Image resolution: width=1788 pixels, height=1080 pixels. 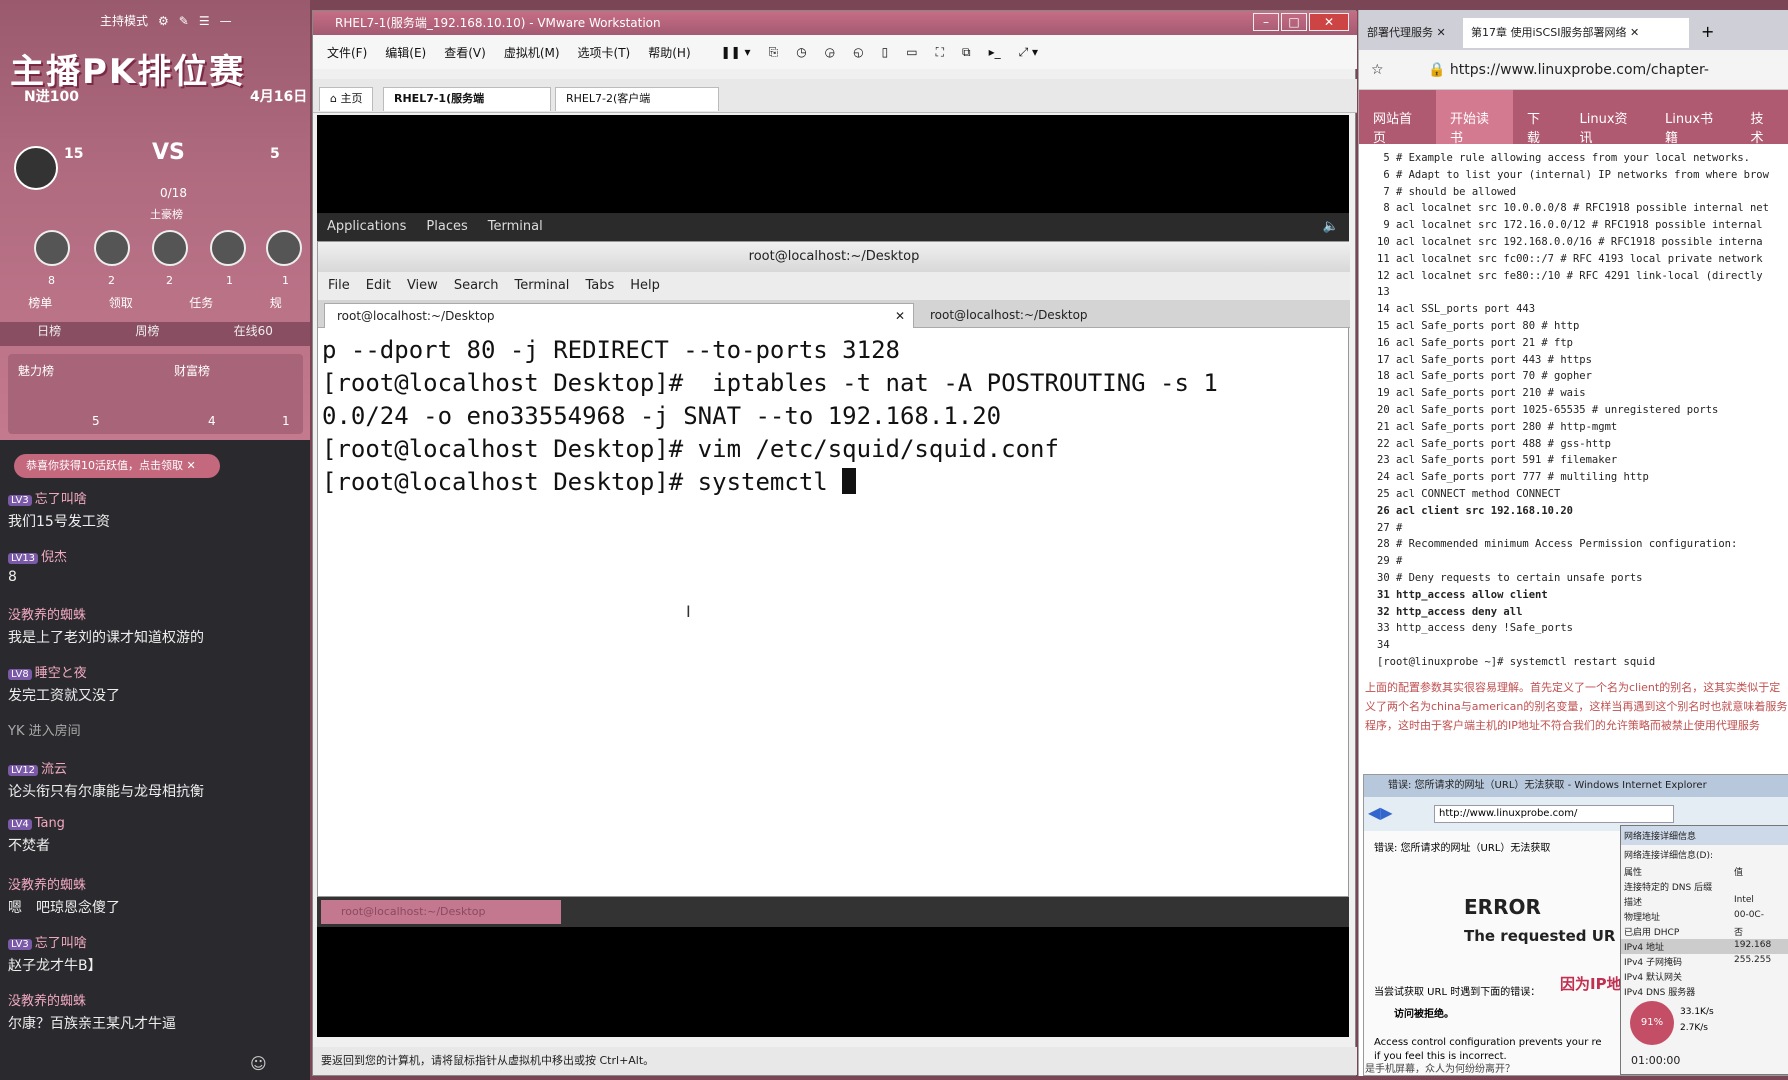 What do you see at coordinates (604, 52) in the screenshot?
I see `menu-tabs: 选项卡(T)` at bounding box center [604, 52].